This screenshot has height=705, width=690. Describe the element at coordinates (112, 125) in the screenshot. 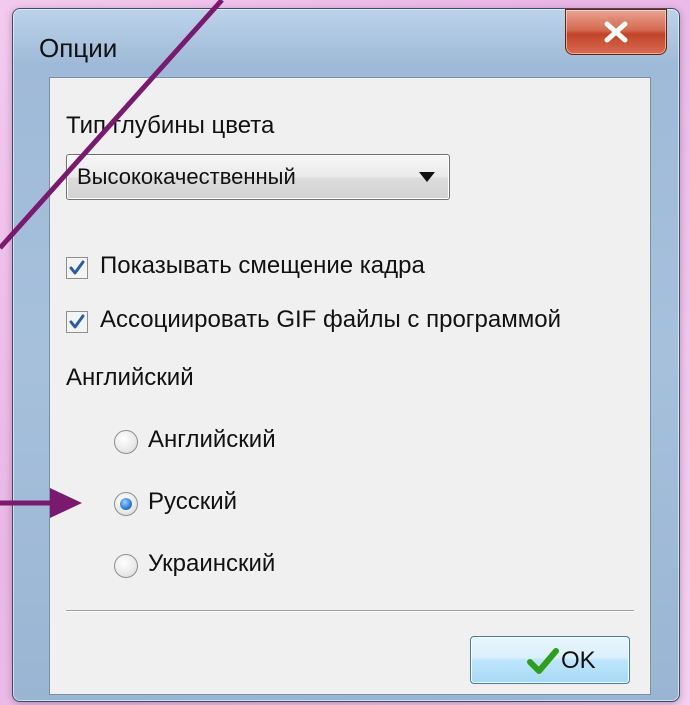

I see `annotation-line` at that location.